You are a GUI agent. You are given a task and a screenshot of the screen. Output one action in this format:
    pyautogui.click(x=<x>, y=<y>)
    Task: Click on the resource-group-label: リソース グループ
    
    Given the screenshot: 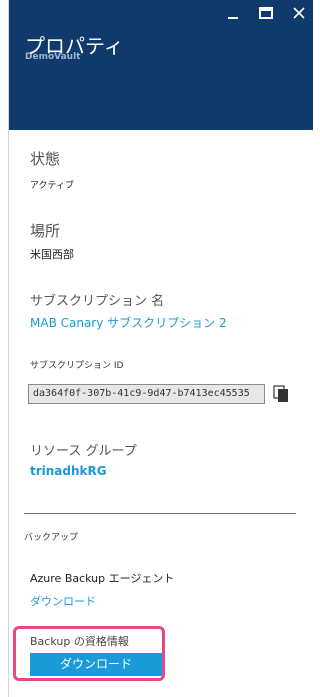 What is the action you would take?
    pyautogui.click(x=83, y=451)
    